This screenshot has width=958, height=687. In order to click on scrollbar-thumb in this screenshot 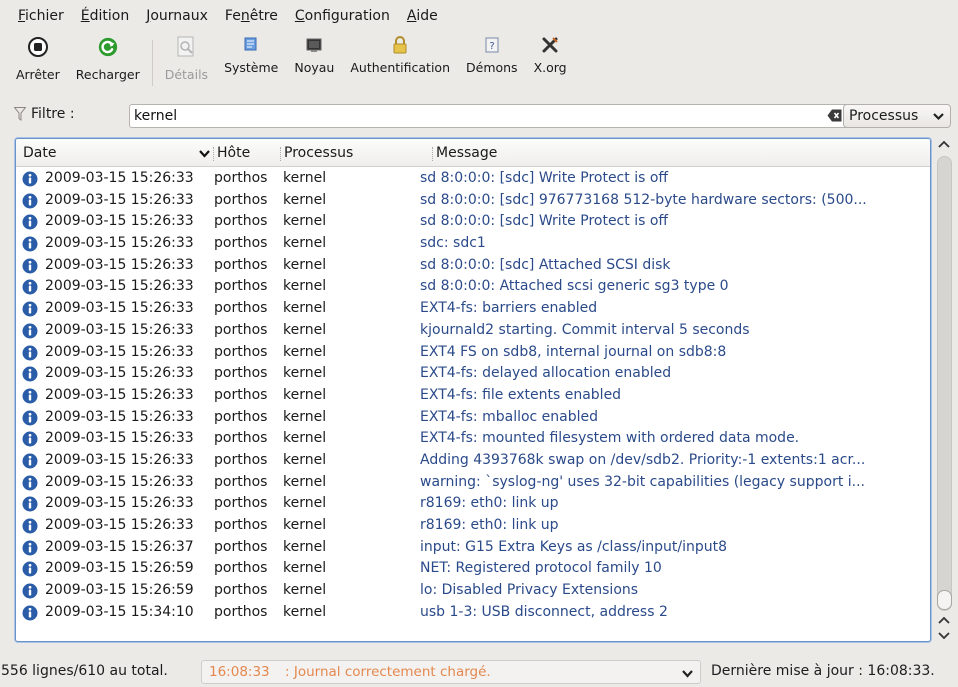, I will do `click(944, 600)`.